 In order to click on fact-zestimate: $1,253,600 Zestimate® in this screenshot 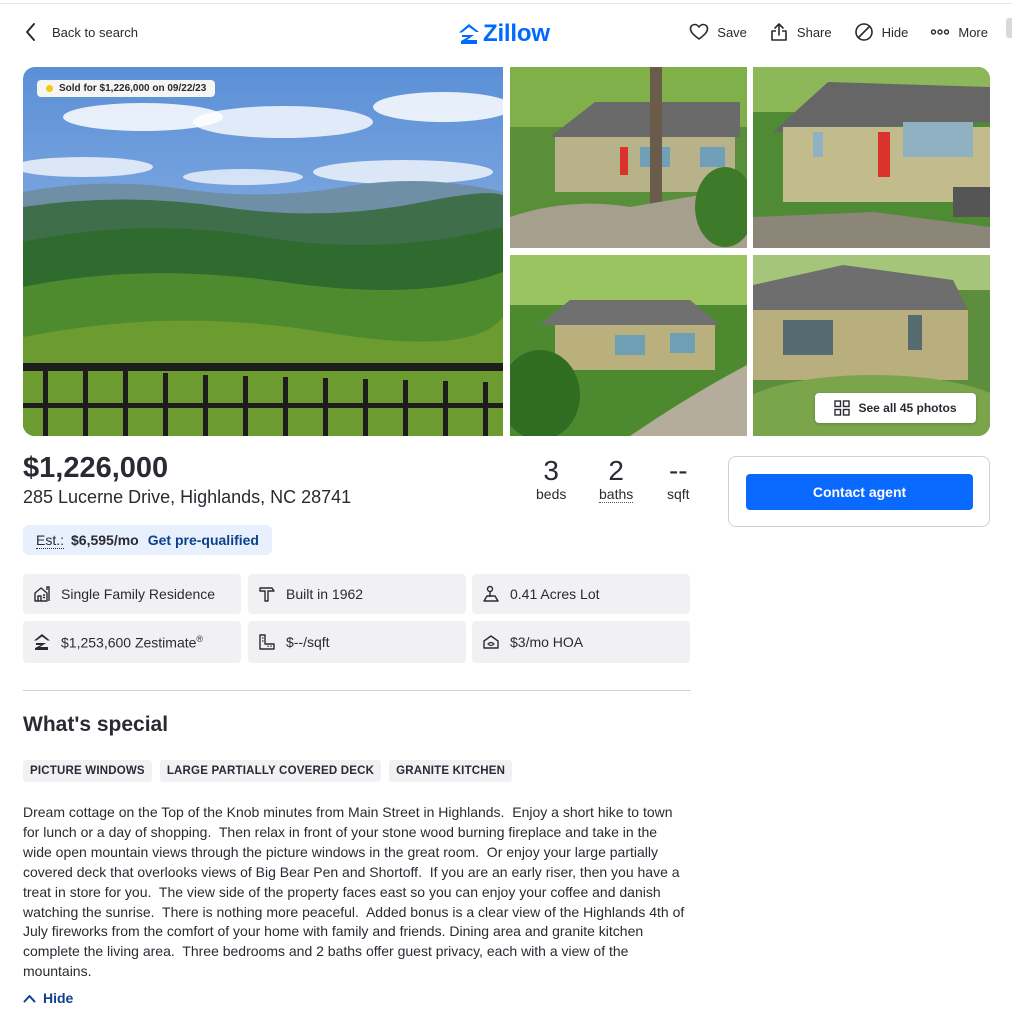, I will do `click(132, 642)`.